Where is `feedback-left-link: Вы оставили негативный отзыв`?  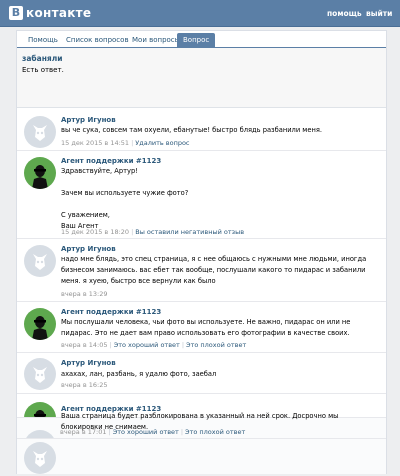
feedback-left-link: Вы оставили негативный отзыв is located at coordinates (189, 232).